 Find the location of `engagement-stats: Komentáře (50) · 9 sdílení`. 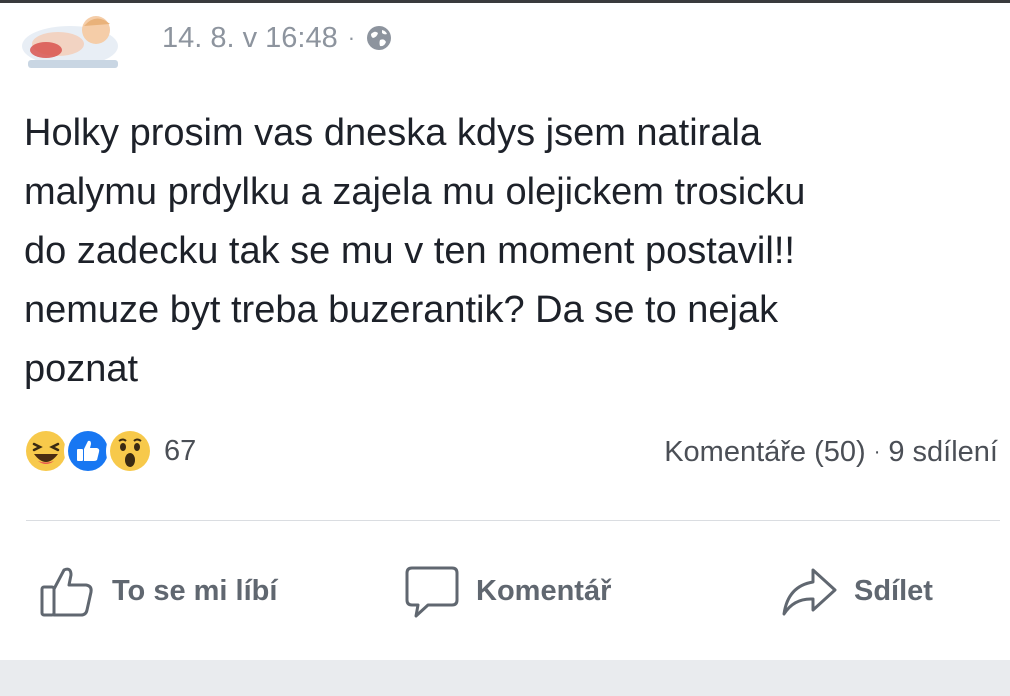

engagement-stats: Komentáře (50) · 9 sdílení is located at coordinates (831, 452).